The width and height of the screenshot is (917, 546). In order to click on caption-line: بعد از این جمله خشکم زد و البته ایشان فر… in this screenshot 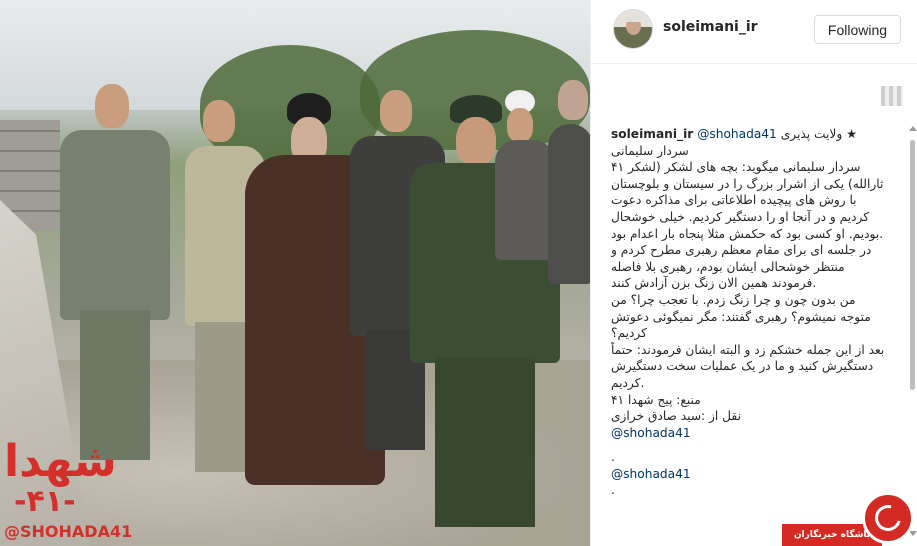, I will do `click(748, 349)`.